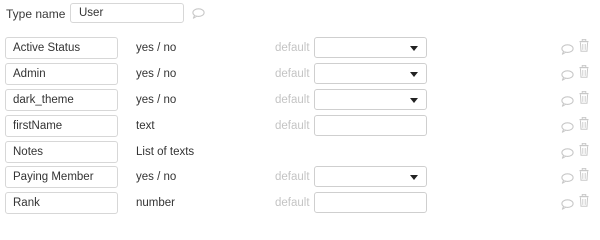 Image resolution: width=600 pixels, height=240 pixels. I want to click on field-name-input: Rank, so click(61, 203).